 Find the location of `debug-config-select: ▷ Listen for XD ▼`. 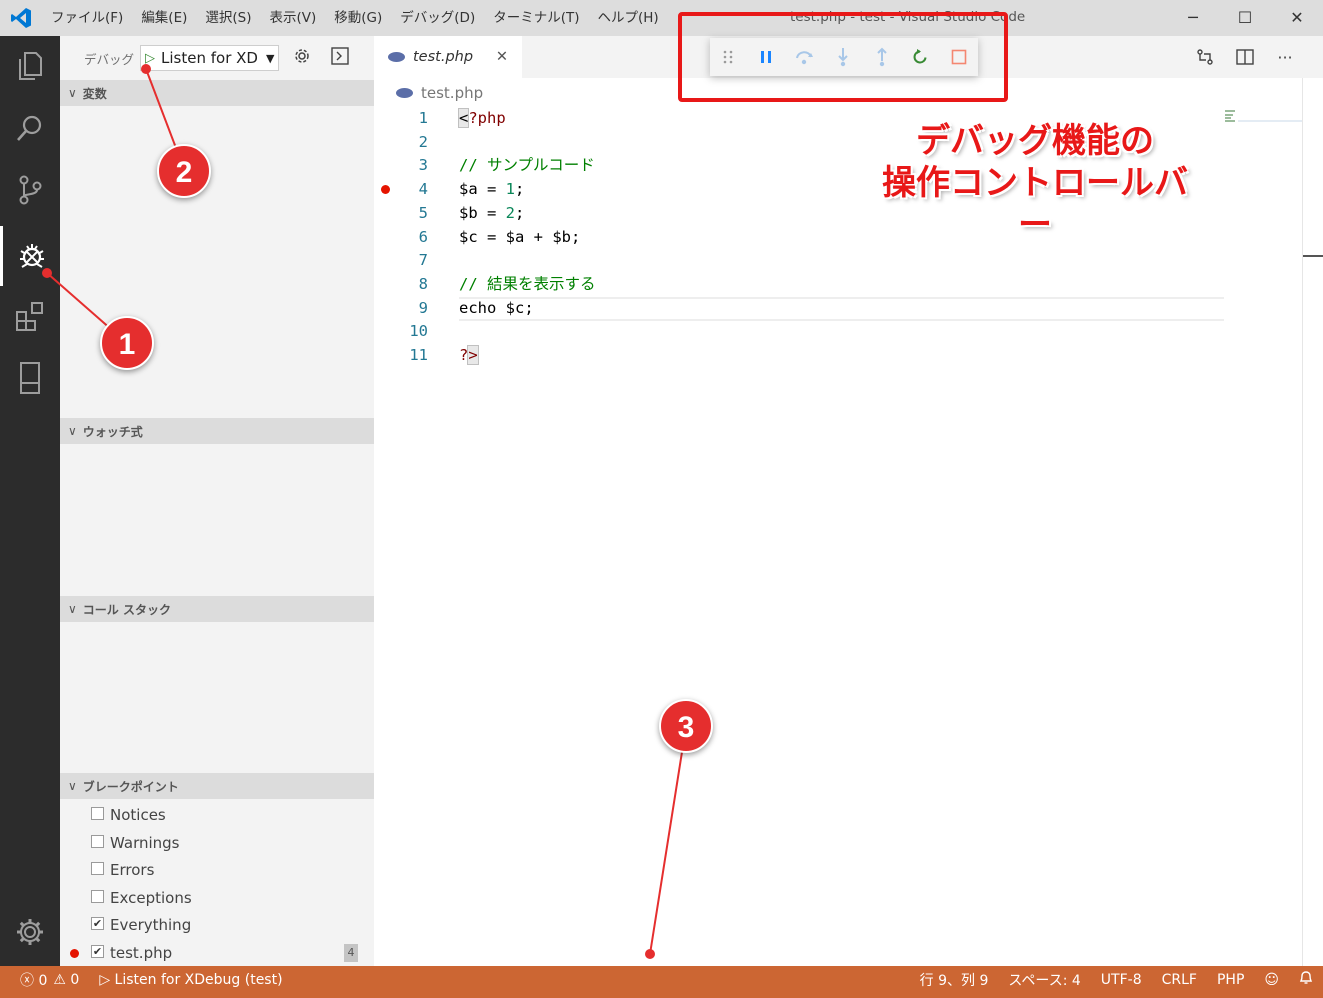

debug-config-select: ▷ Listen for XD ▼ is located at coordinates (210, 58).